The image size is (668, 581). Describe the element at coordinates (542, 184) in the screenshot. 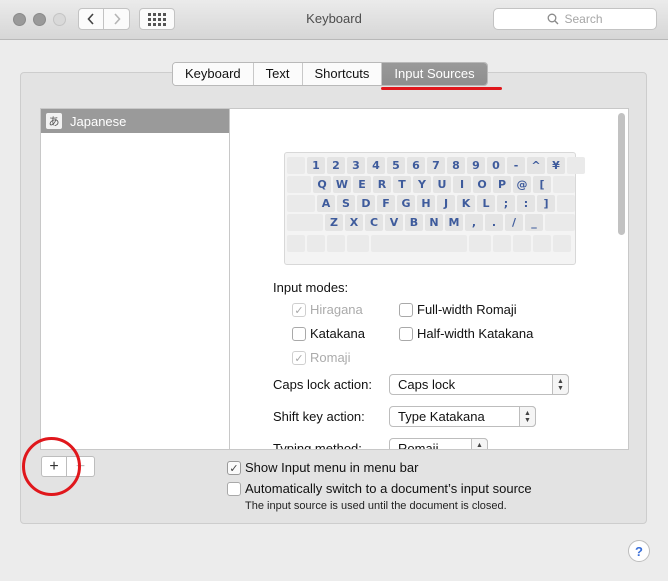

I see `key-cap: [` at that location.